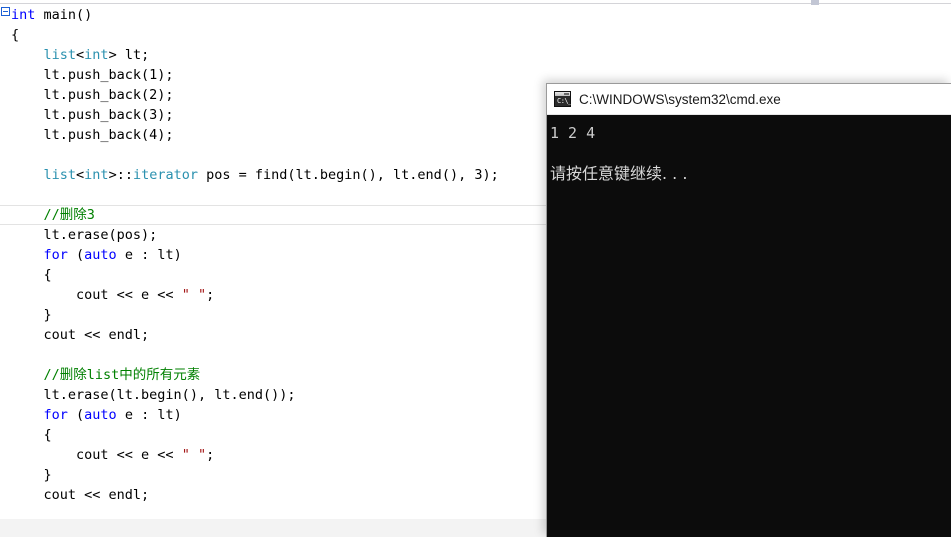 The image size is (951, 537). What do you see at coordinates (165, 175) in the screenshot?
I see `code-token-type: iterator` at bounding box center [165, 175].